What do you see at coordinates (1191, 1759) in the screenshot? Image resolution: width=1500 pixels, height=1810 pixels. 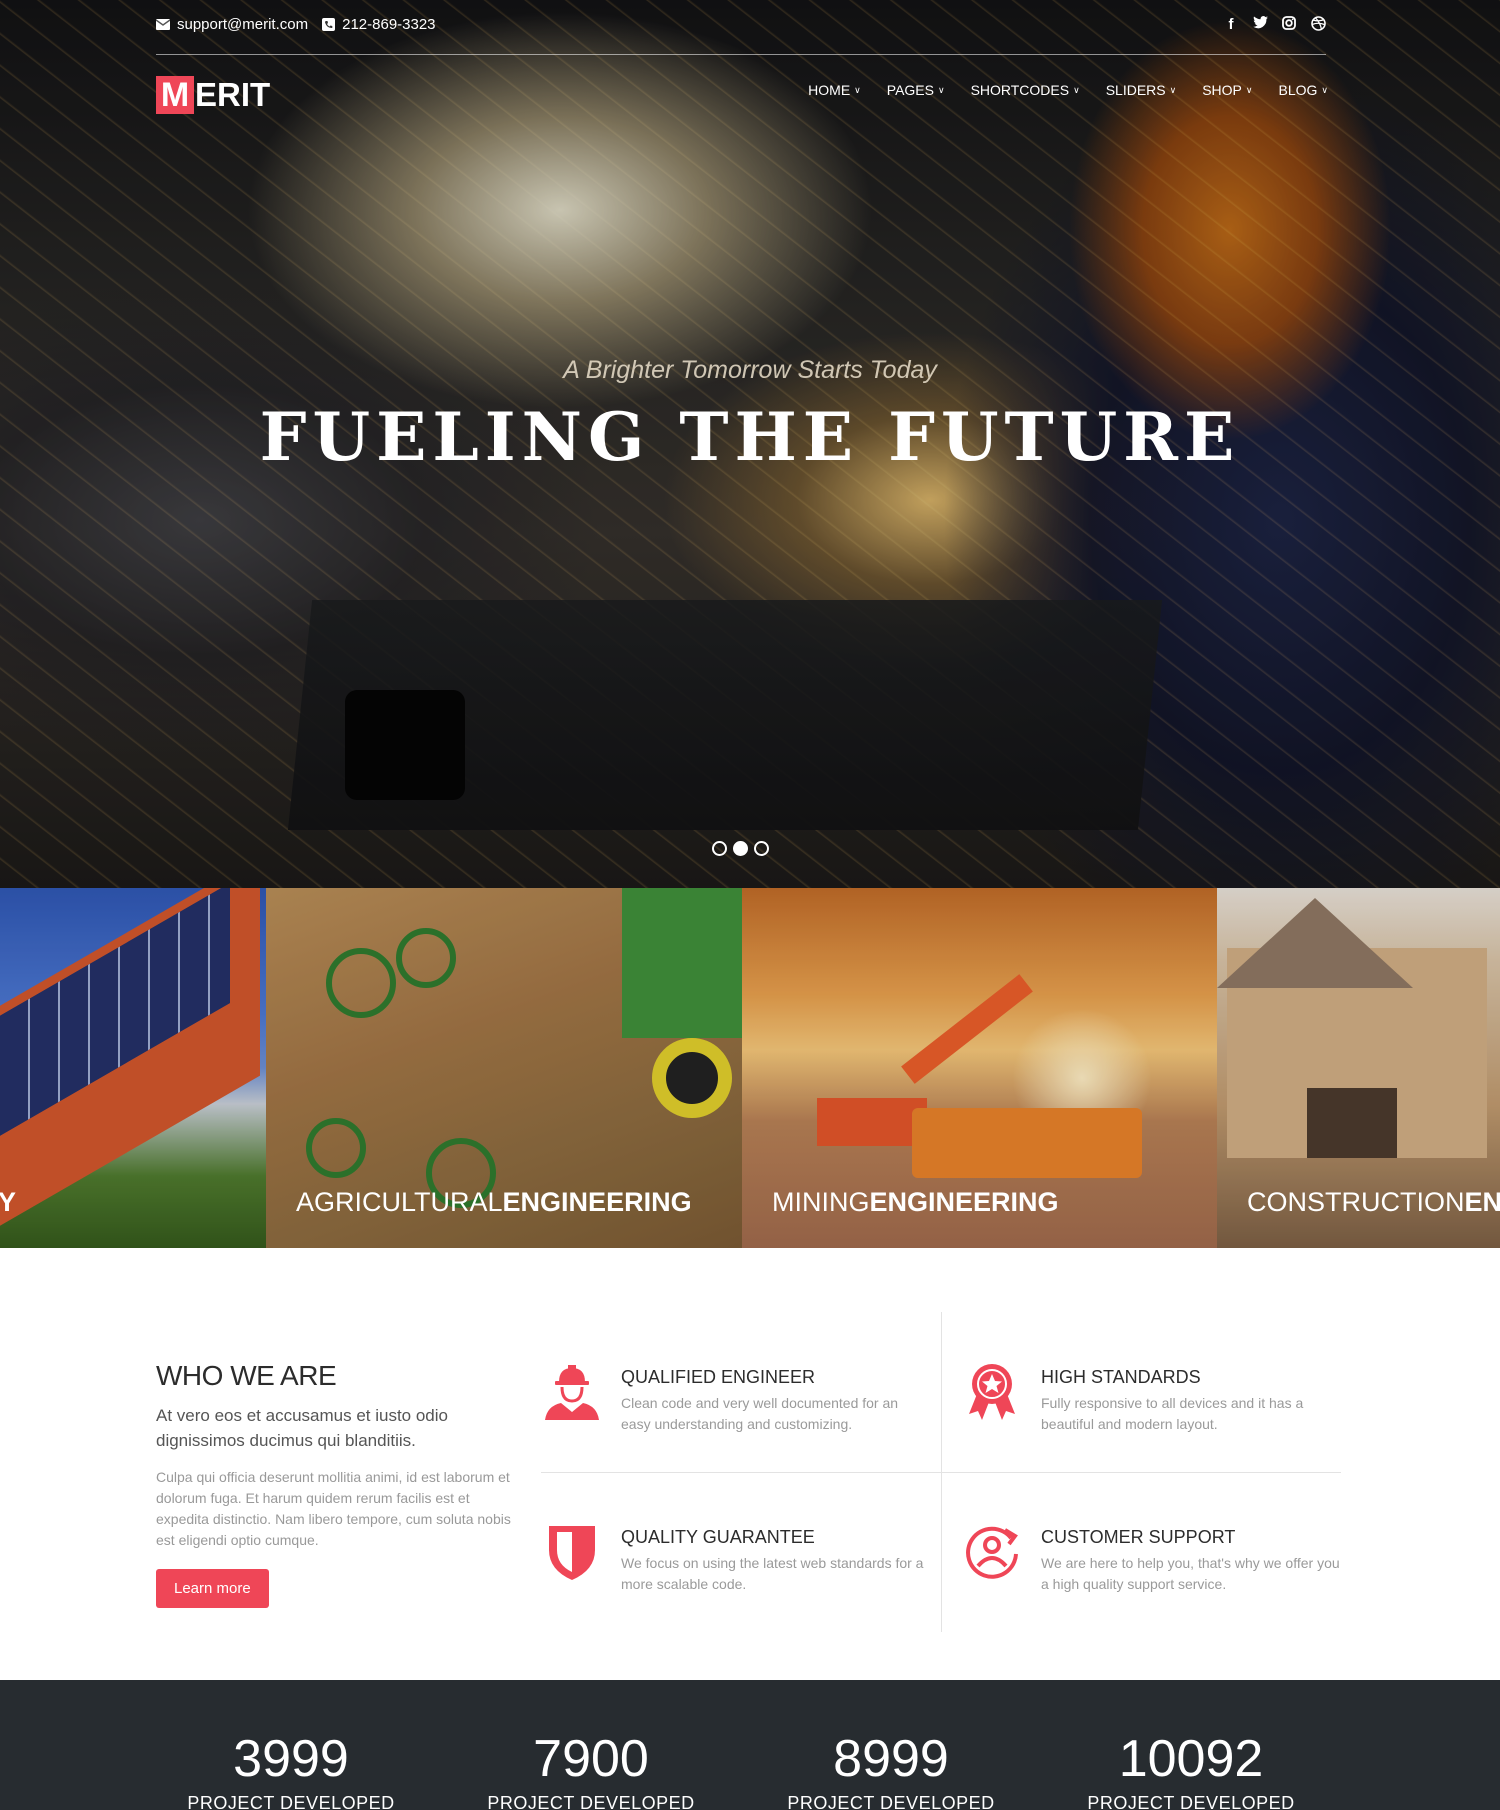 I see `stat-value: 10092` at bounding box center [1191, 1759].